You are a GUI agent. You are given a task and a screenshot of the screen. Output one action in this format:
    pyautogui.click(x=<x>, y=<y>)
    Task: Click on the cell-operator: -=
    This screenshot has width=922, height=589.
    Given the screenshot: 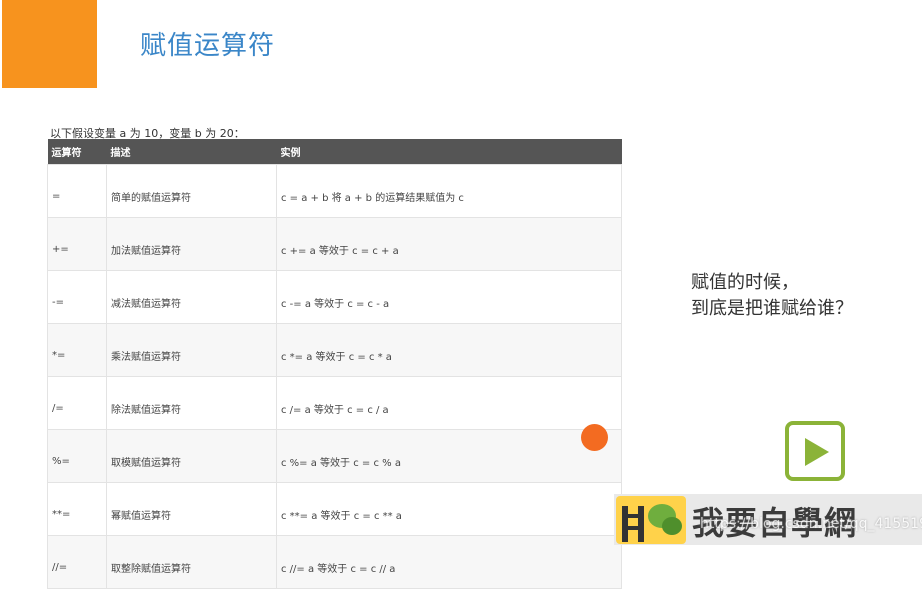 What is the action you would take?
    pyautogui.click(x=77, y=297)
    